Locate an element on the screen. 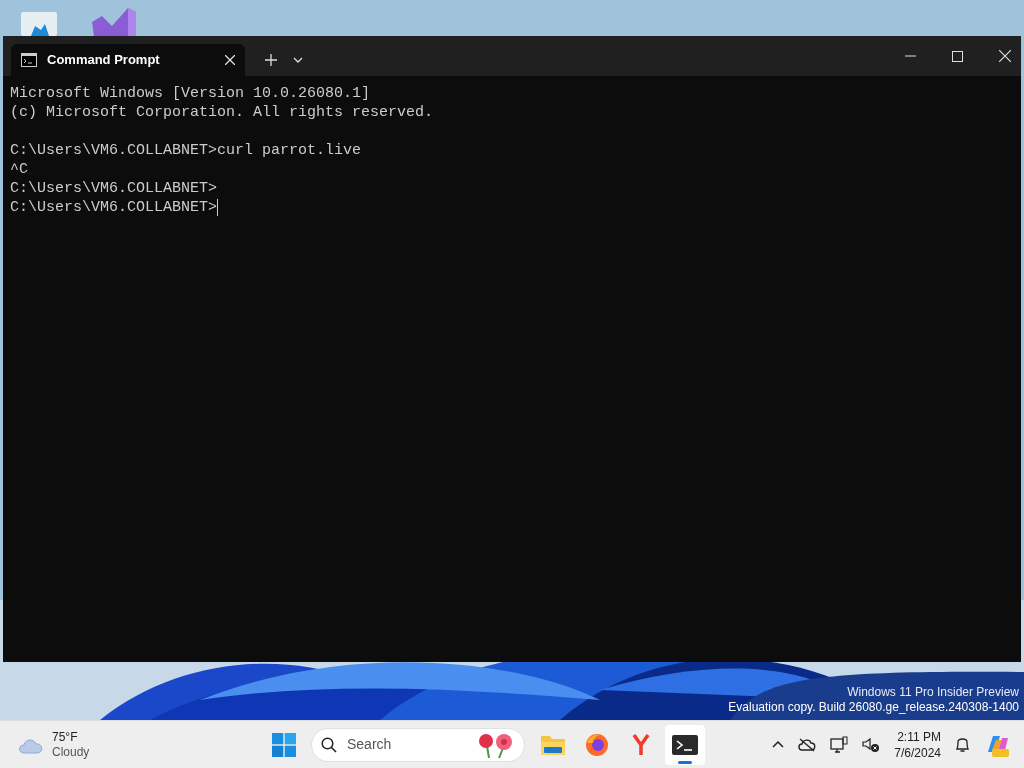  terminal-line: (c) Microsoft Corporation. All rights reserved. is located at coordinates (222, 112).